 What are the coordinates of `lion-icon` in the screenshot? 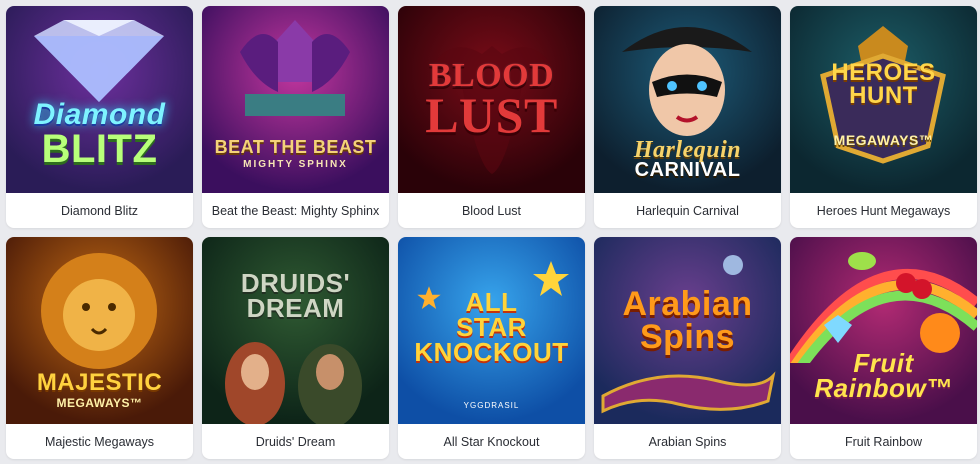 It's located at (99, 311).